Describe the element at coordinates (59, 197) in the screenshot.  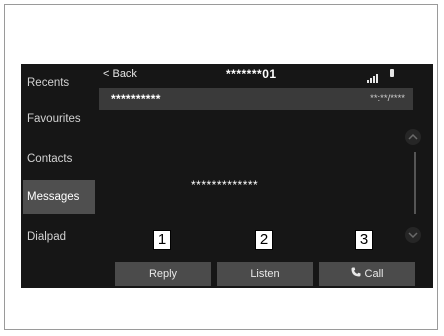
I see `sidebar-item-messages: Messages` at that location.